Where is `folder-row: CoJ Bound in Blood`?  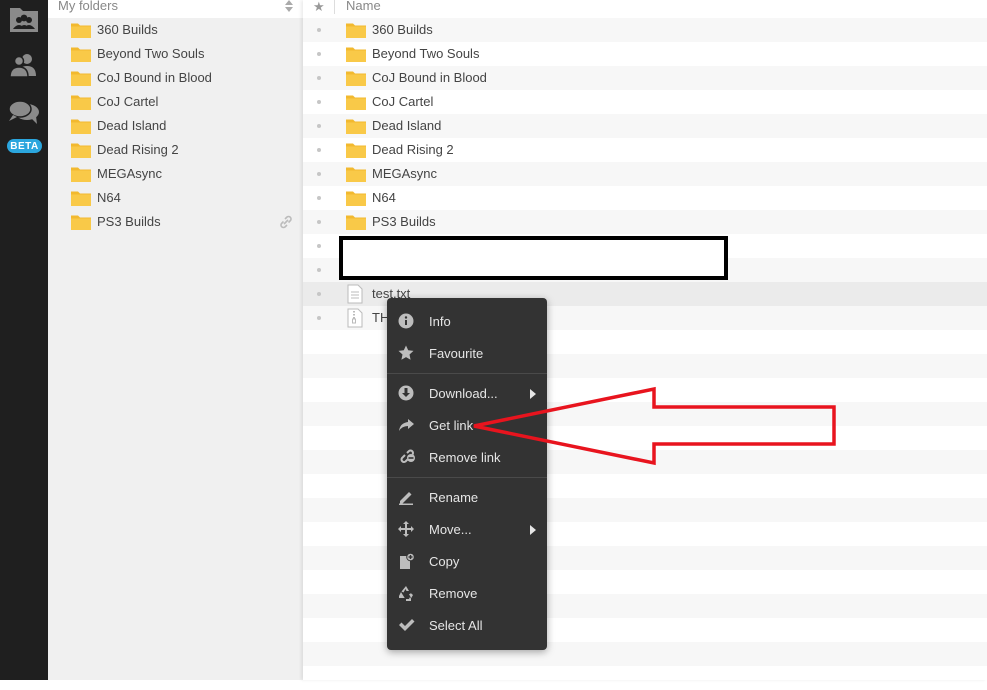 folder-row: CoJ Bound in Blood is located at coordinates (645, 78).